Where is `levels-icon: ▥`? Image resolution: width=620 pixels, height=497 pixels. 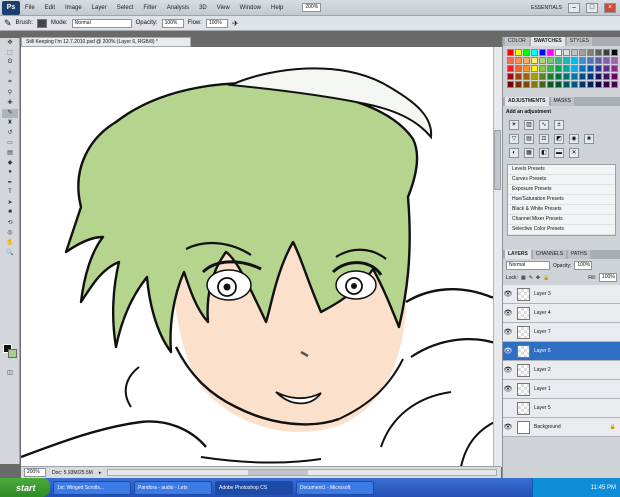 levels-icon: ▥ is located at coordinates (529, 125).